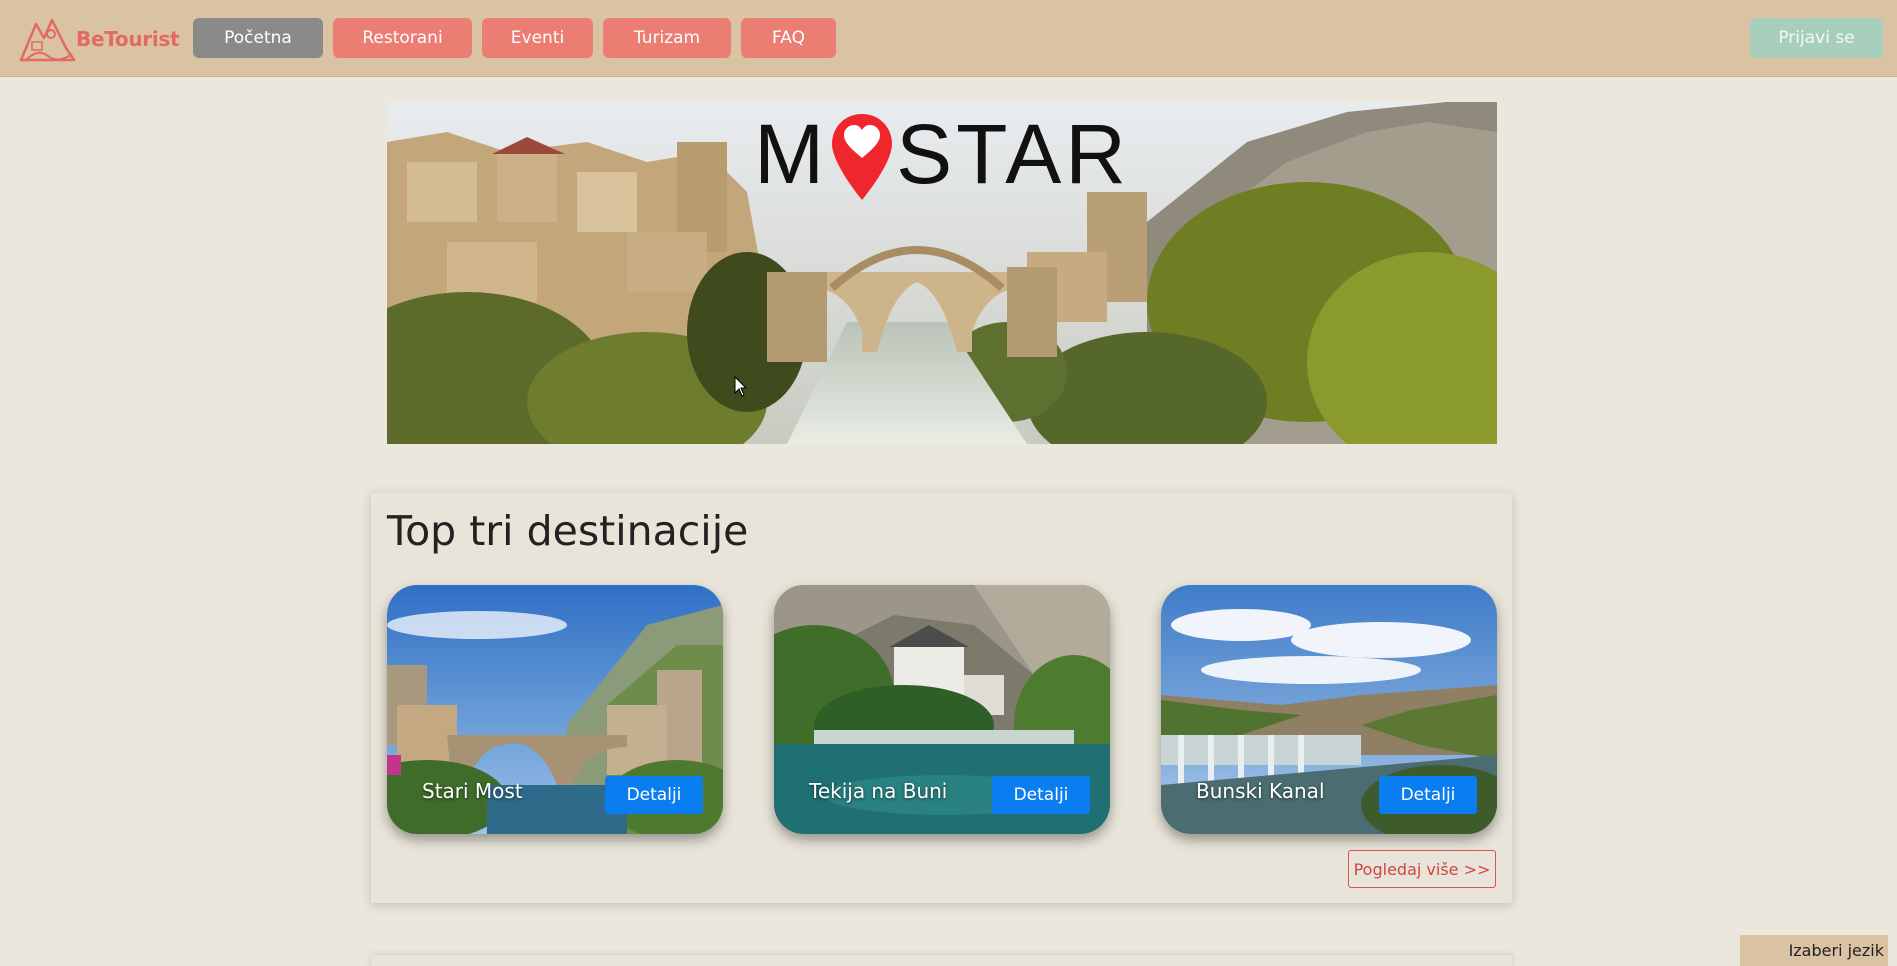  What do you see at coordinates (1422, 869) in the screenshot?
I see `view-more-button: Pogledaj više >>` at bounding box center [1422, 869].